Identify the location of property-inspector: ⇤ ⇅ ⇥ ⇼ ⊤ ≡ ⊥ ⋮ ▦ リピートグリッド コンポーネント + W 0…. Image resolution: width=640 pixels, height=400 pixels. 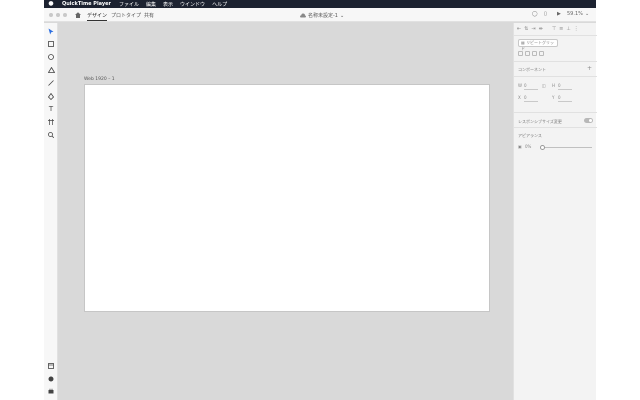
(555, 211).